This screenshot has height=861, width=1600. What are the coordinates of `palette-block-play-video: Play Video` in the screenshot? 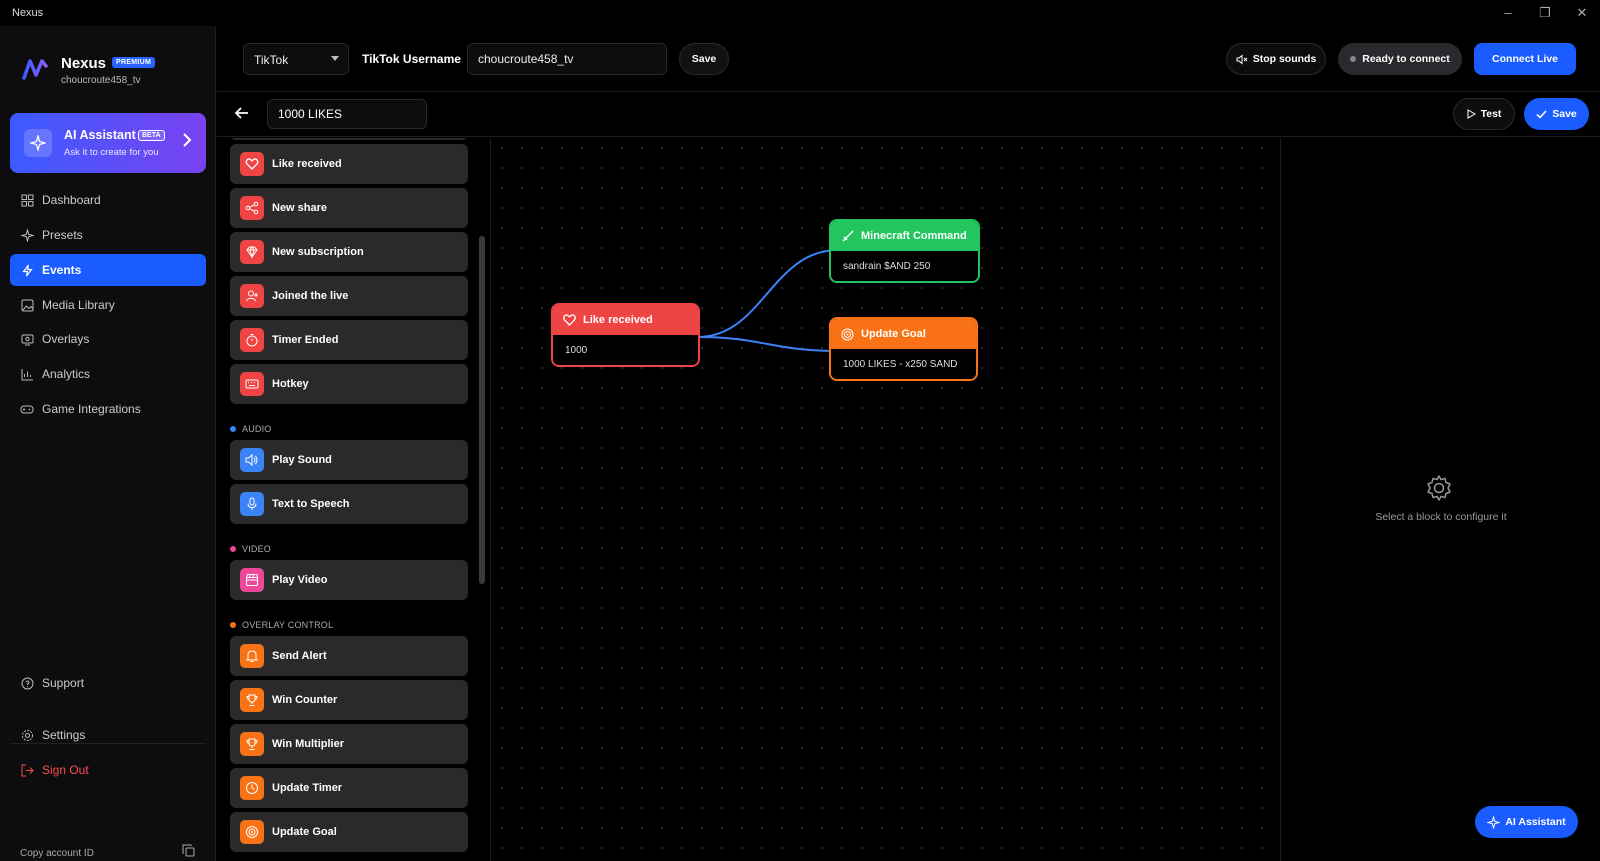 It's located at (349, 580).